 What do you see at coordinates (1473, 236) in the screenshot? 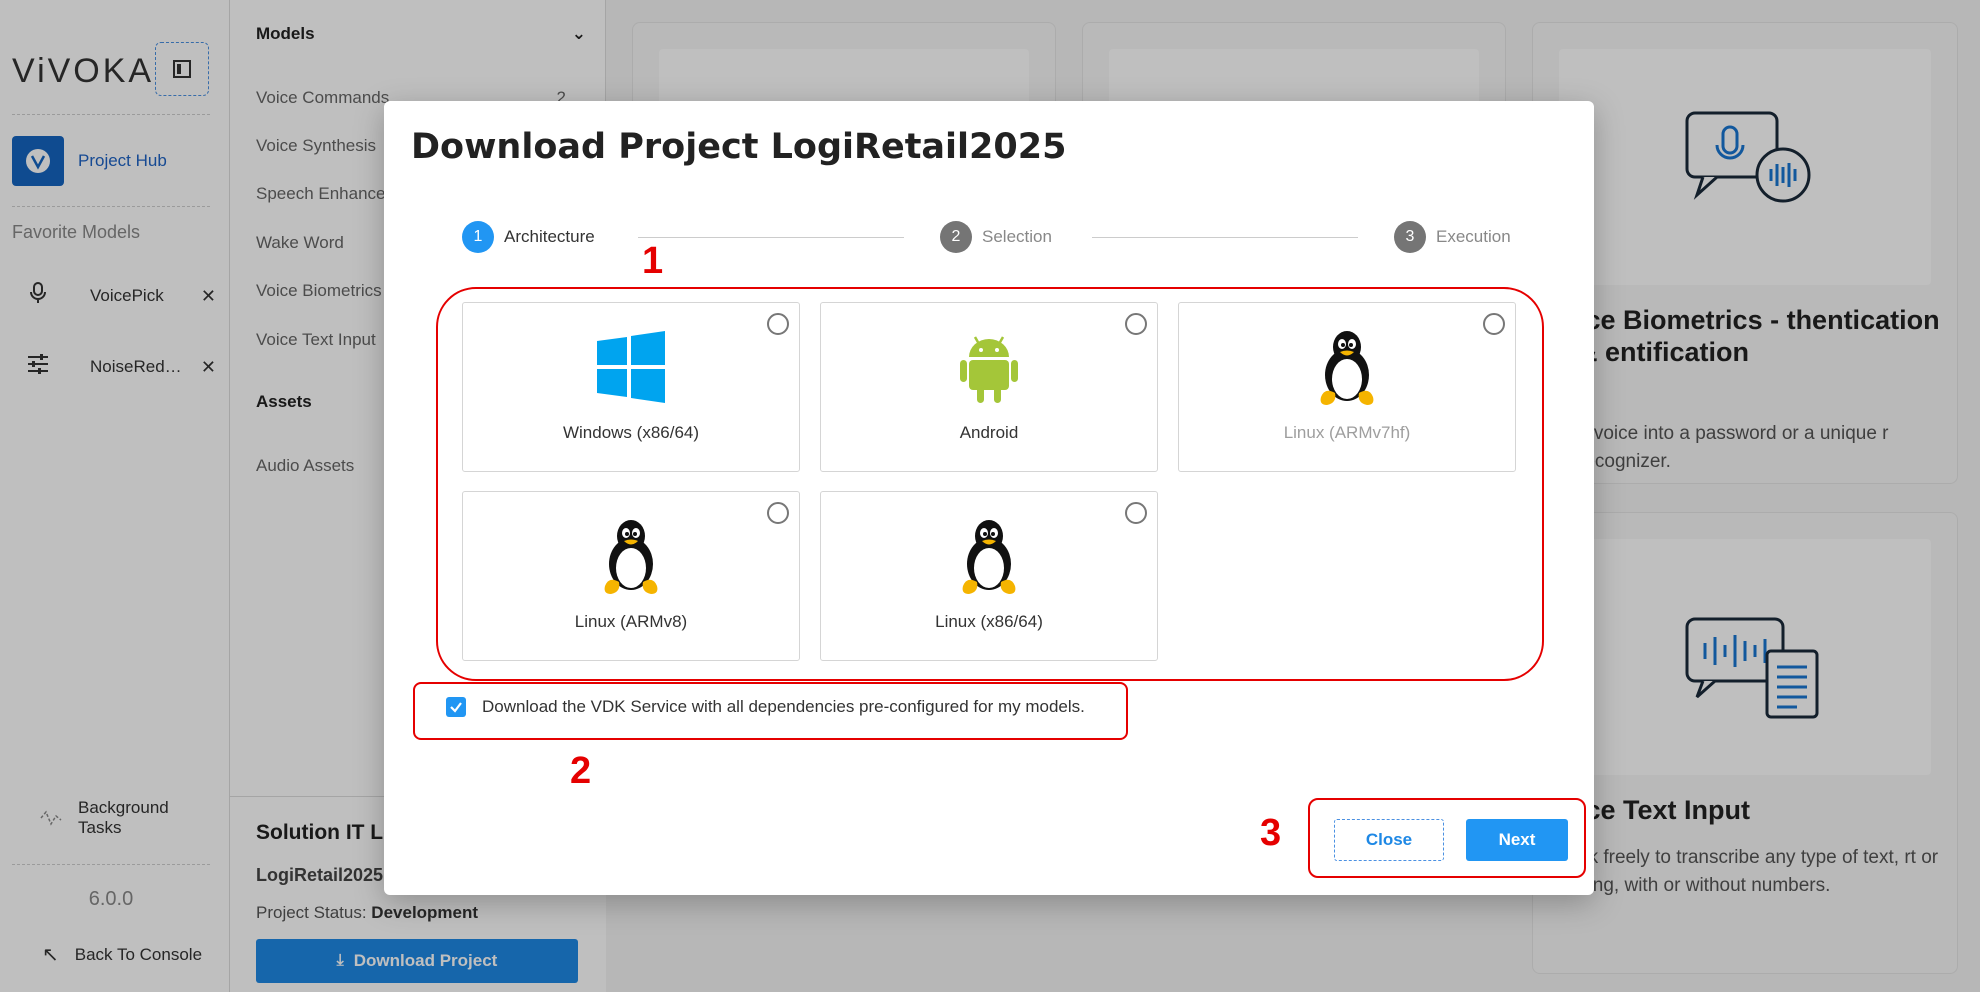
I see `step-label: Execution` at bounding box center [1473, 236].